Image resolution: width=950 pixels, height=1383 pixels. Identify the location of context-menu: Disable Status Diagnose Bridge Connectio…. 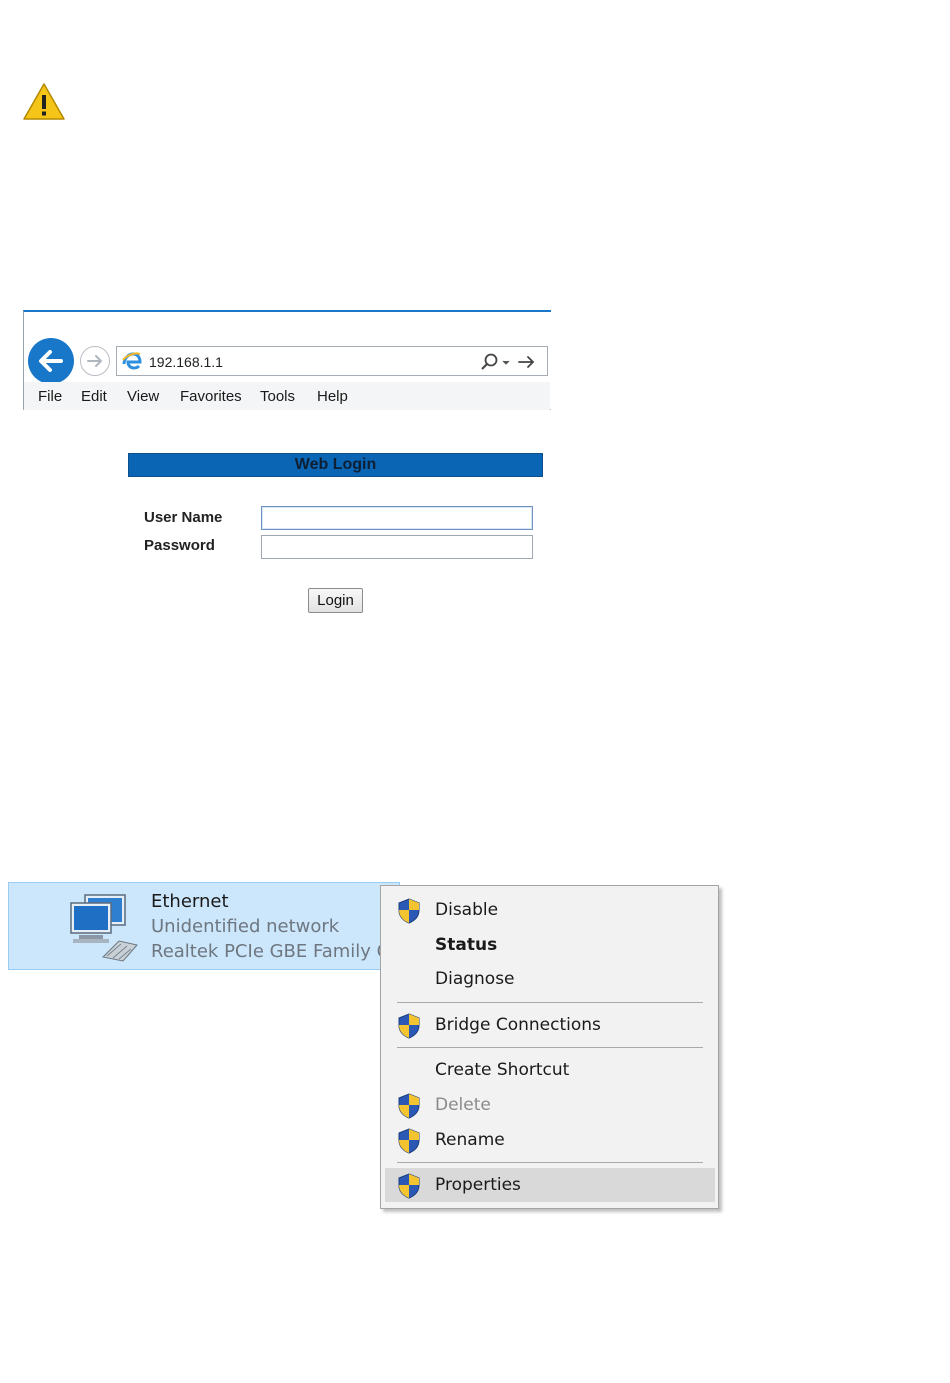
(549, 1047).